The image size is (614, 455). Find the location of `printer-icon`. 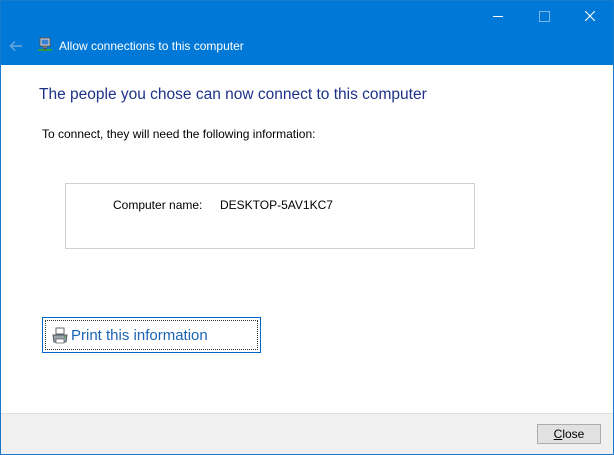

printer-icon is located at coordinates (60, 335).